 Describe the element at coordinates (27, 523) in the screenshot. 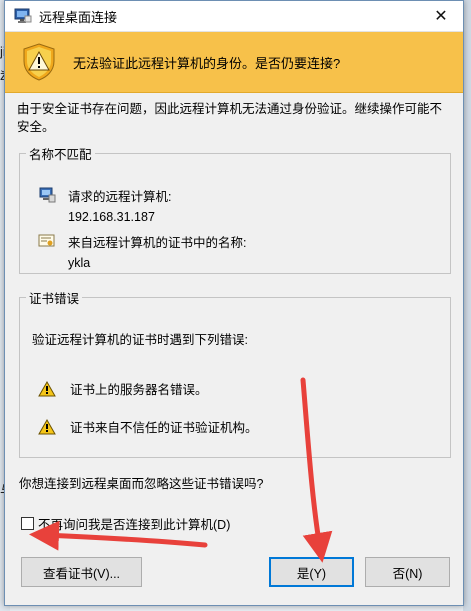

I see `dont-ask-again-checkbox` at that location.